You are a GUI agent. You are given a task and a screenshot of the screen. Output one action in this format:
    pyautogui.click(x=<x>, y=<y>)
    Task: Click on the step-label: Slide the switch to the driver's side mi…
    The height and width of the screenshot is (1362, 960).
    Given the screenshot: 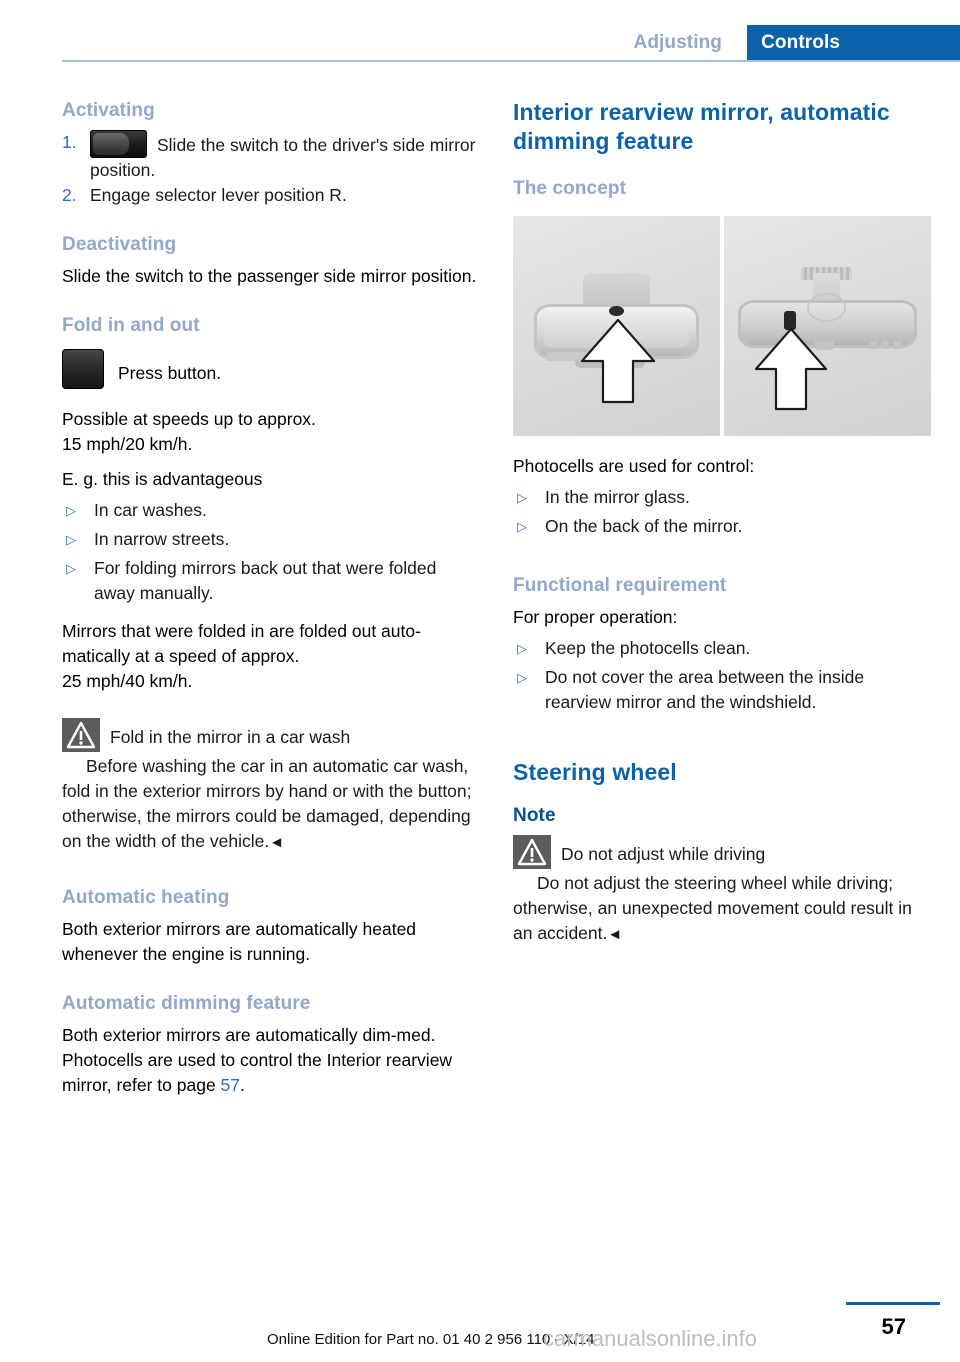 What is the action you would take?
    pyautogui.click(x=283, y=157)
    